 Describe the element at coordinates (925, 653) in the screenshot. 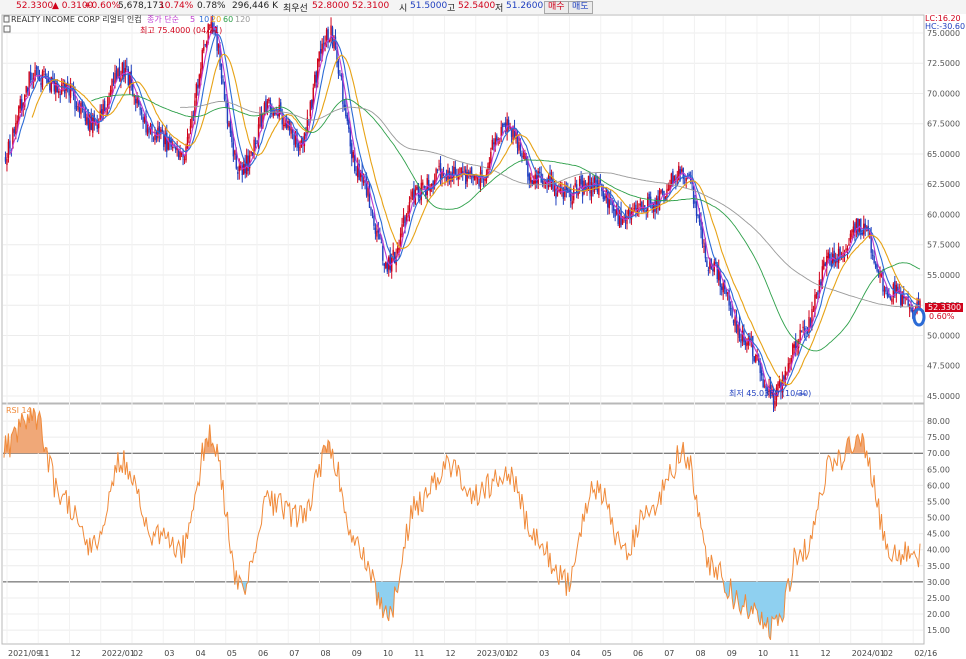

I see `x-axis-tick: 02/16` at that location.